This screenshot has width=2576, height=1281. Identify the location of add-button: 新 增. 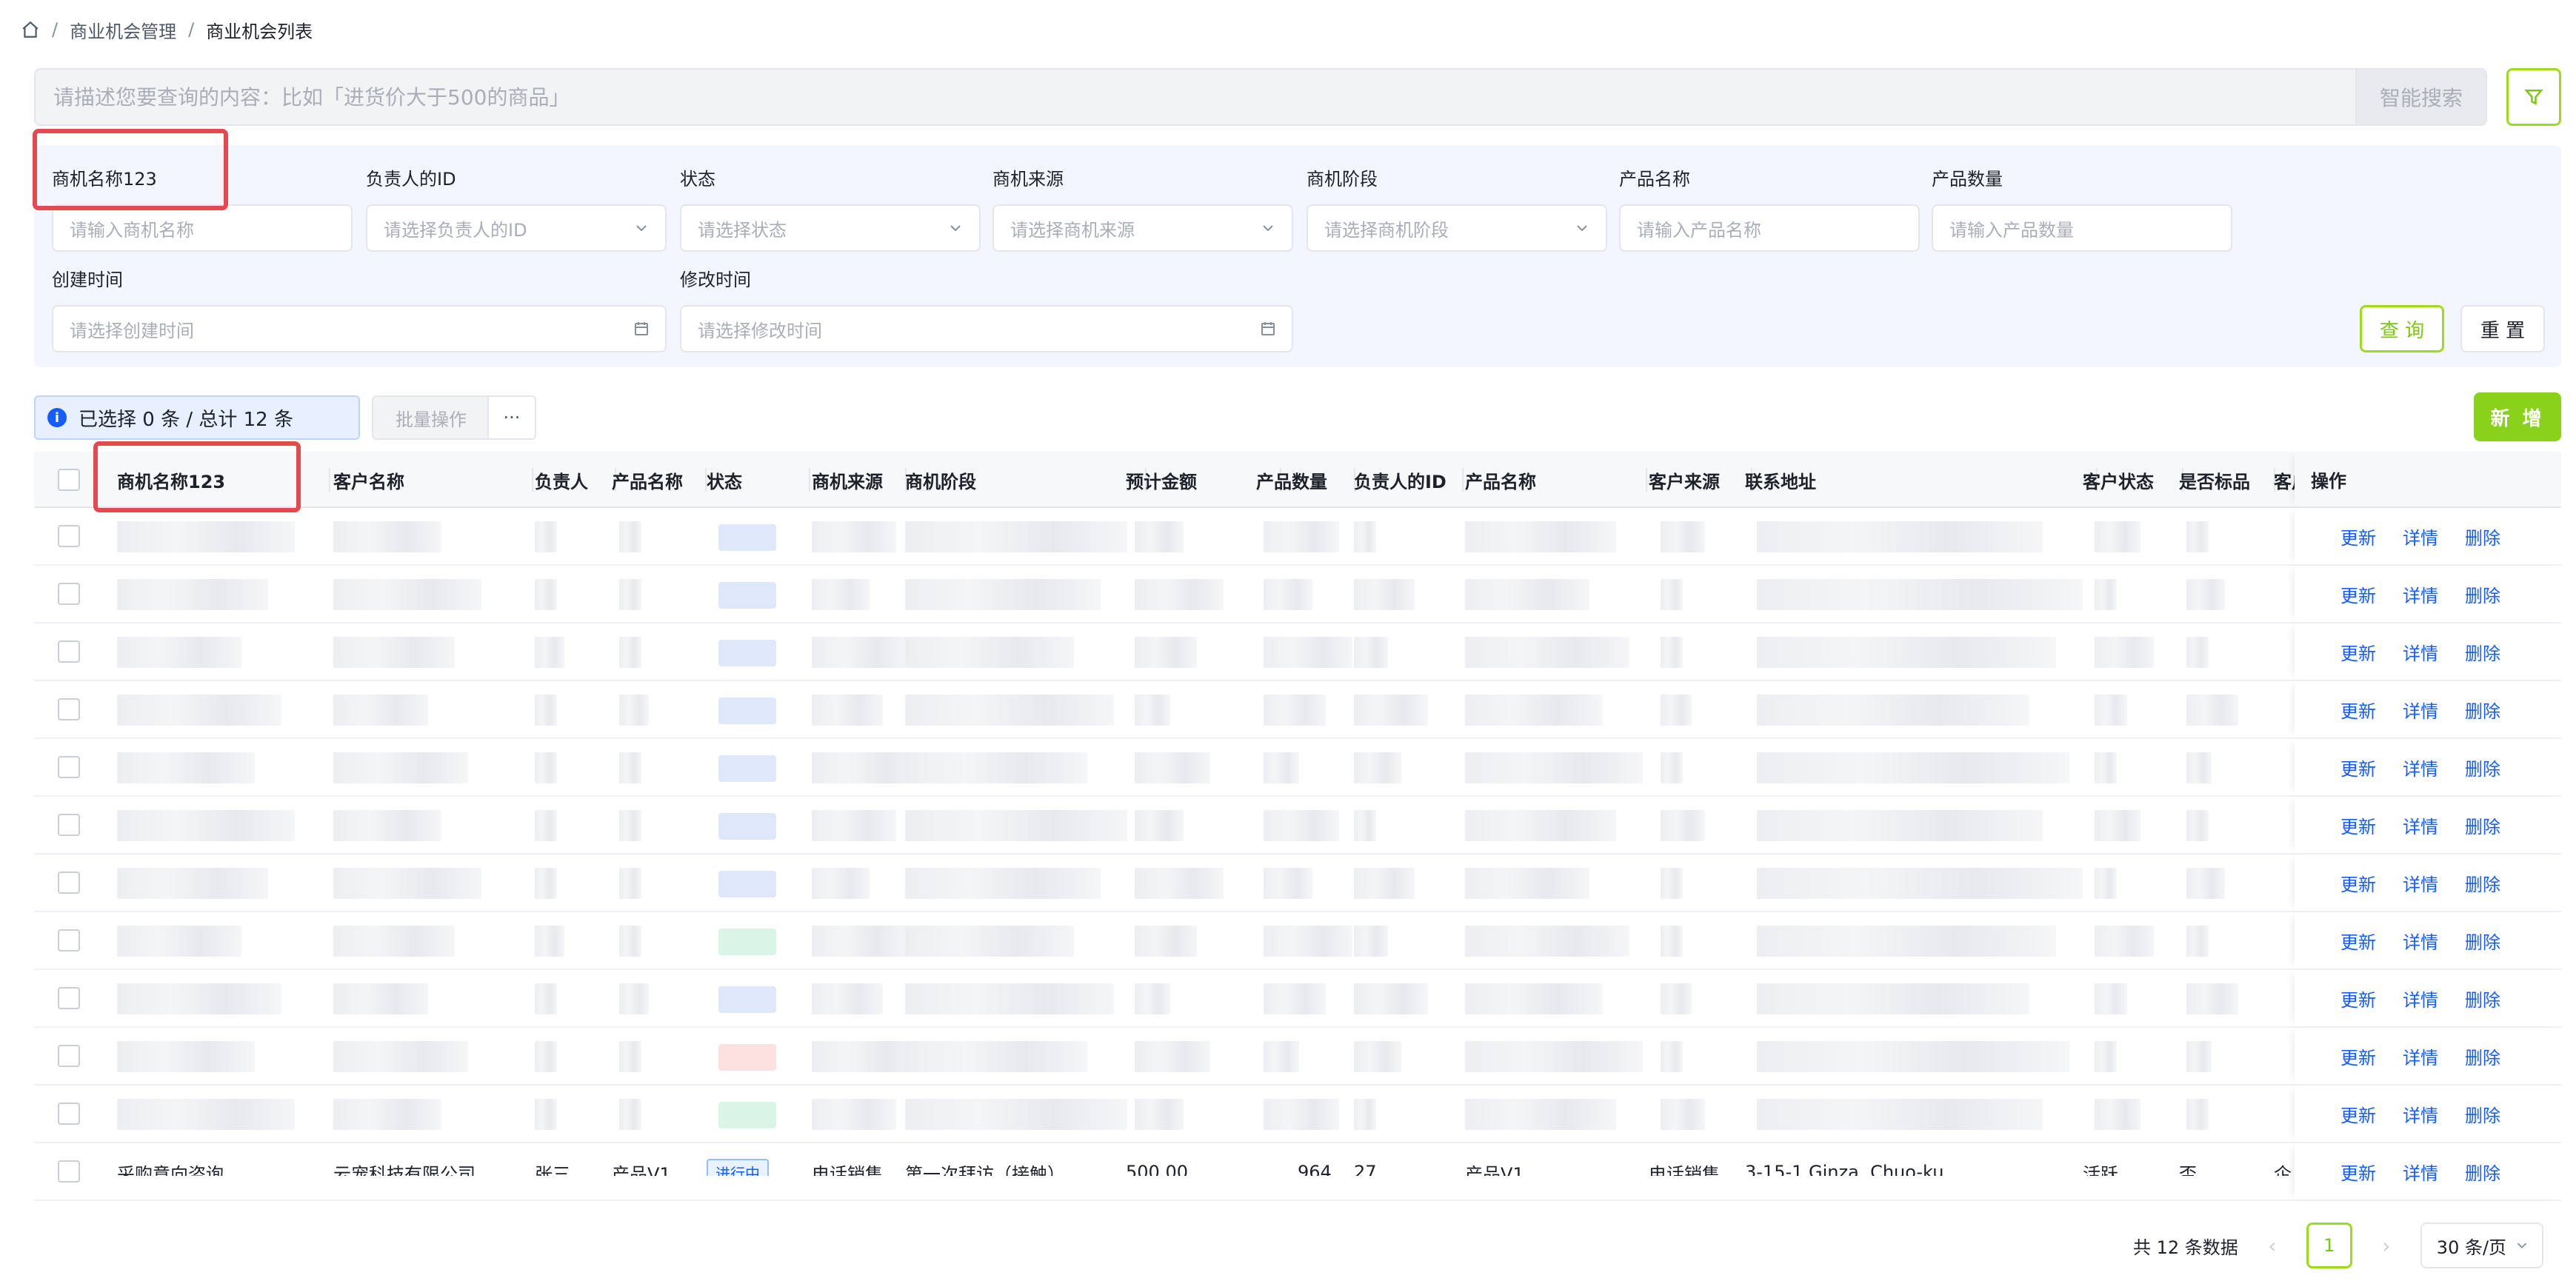
(2517, 416).